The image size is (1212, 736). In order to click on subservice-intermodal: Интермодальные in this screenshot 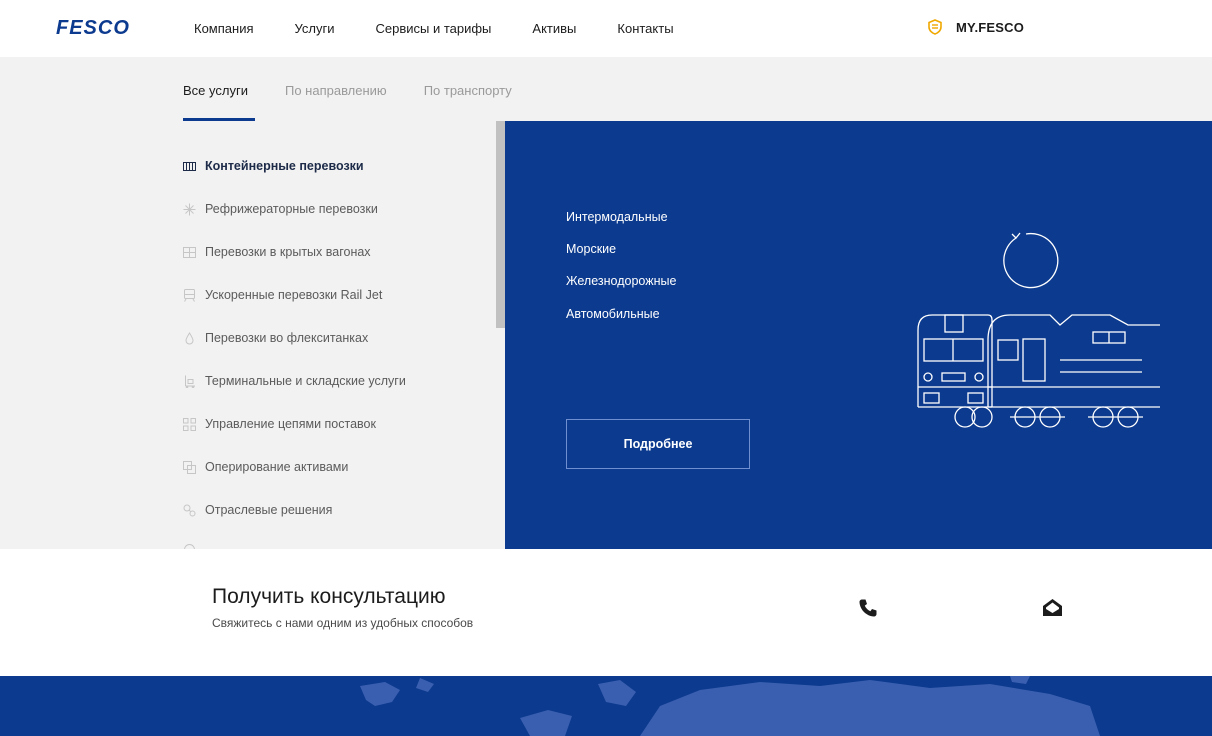, I will do `click(617, 217)`.